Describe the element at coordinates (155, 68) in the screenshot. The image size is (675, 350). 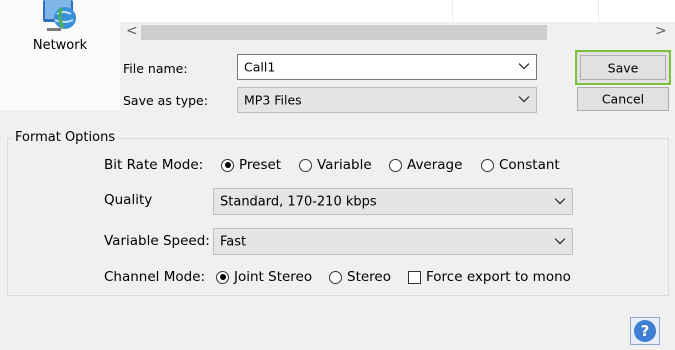
I see `file-name-label: File name:` at that location.